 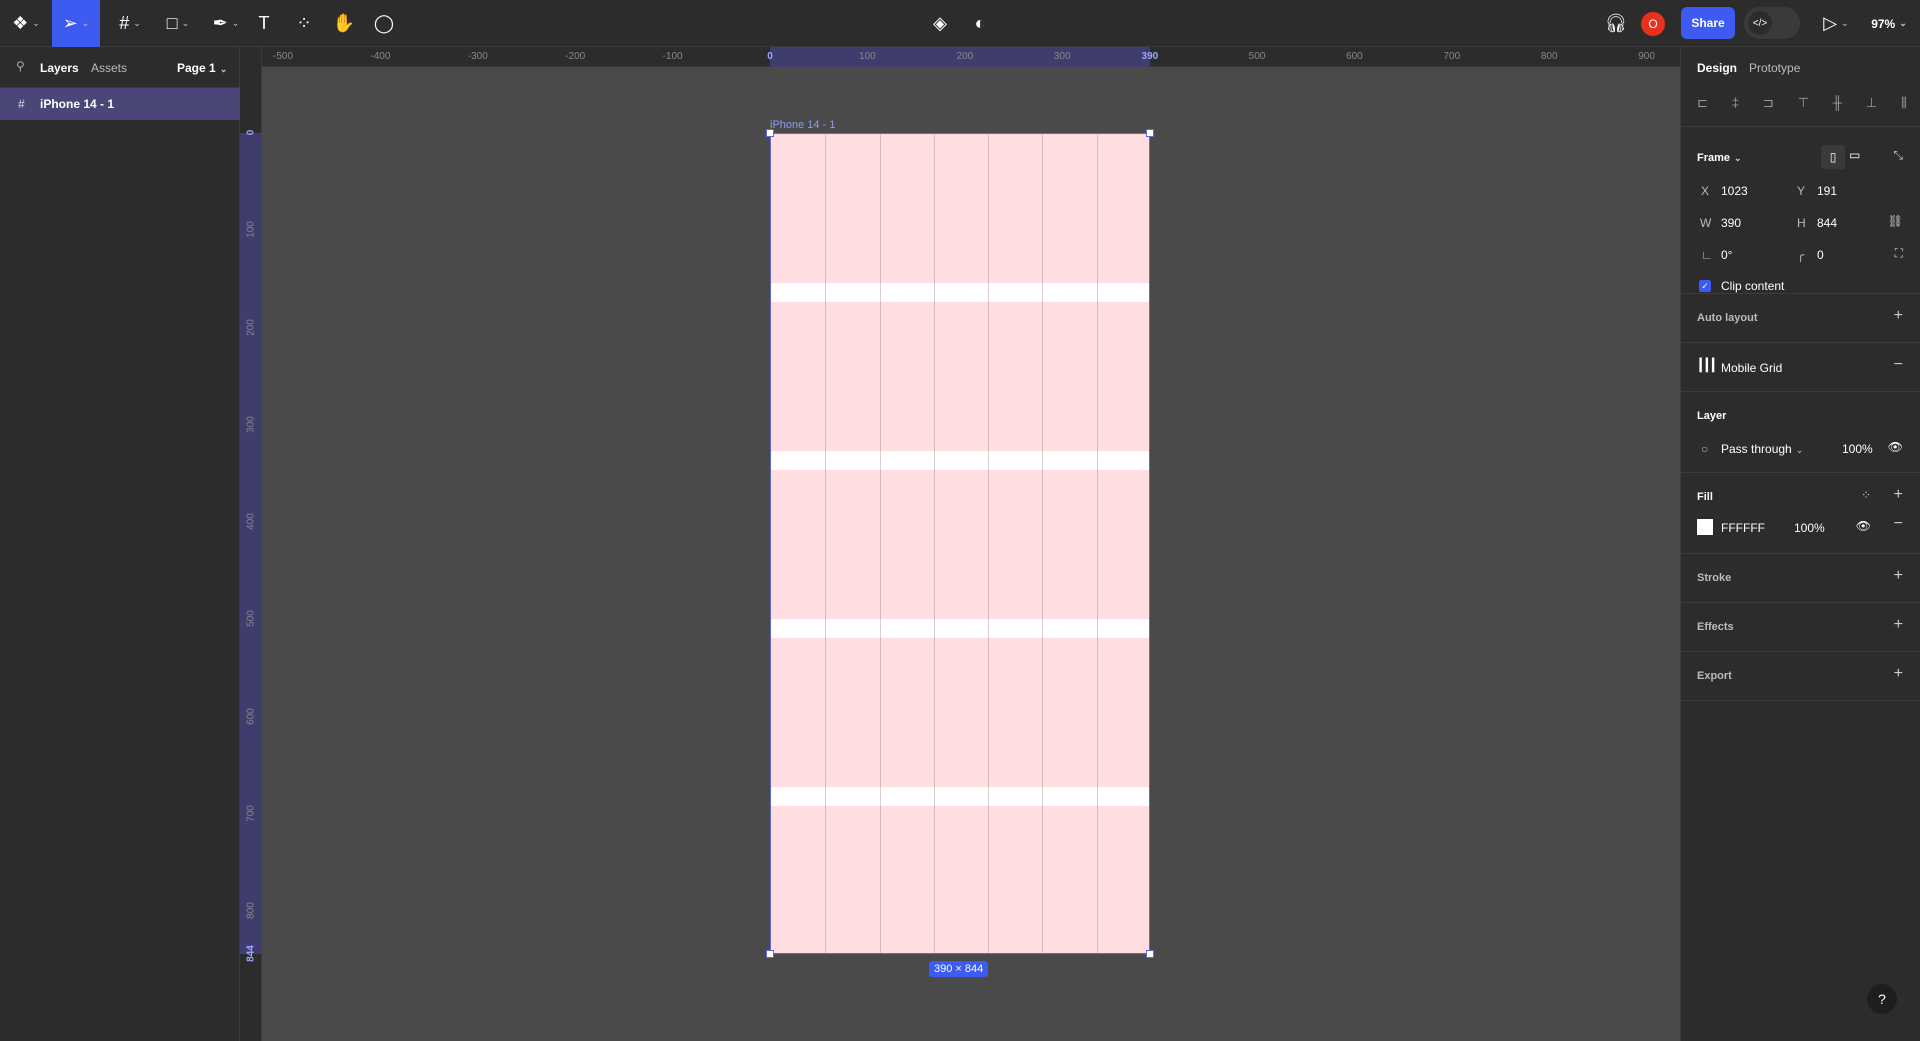 What do you see at coordinates (1726, 255) in the screenshot?
I see `rotation-field: 0°` at bounding box center [1726, 255].